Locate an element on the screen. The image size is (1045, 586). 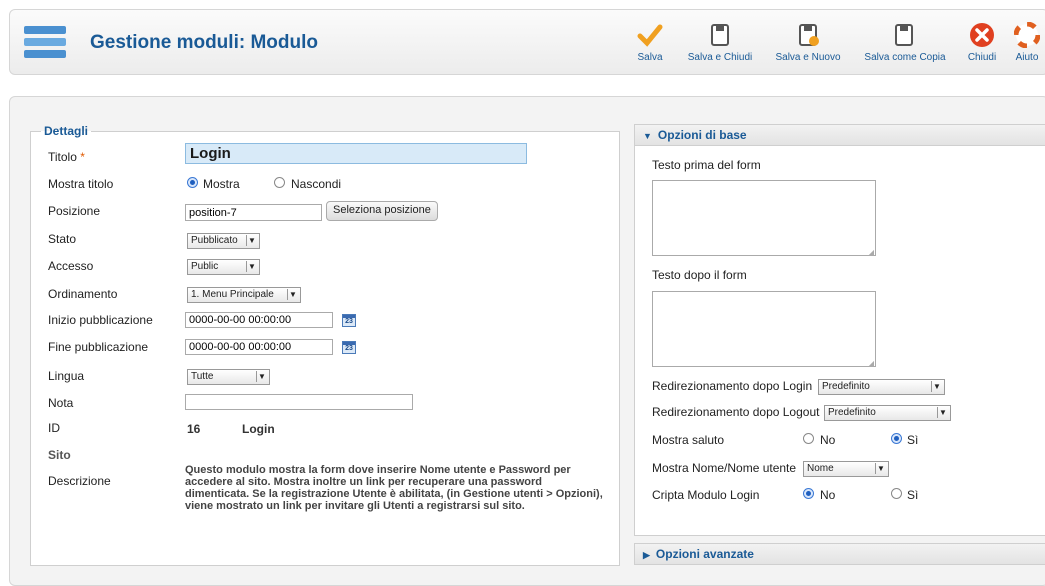
state-value: Pubblicato is located at coordinates (214, 240).